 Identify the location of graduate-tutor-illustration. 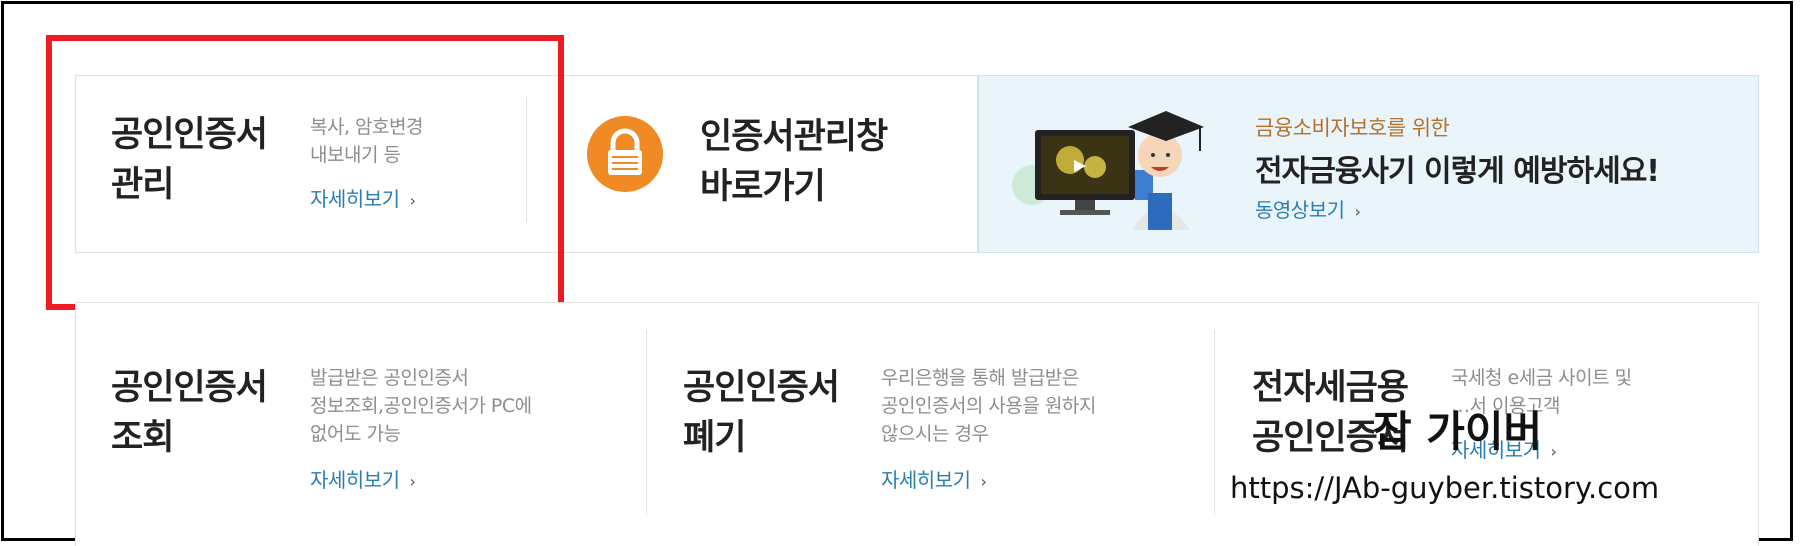
(1110, 167).